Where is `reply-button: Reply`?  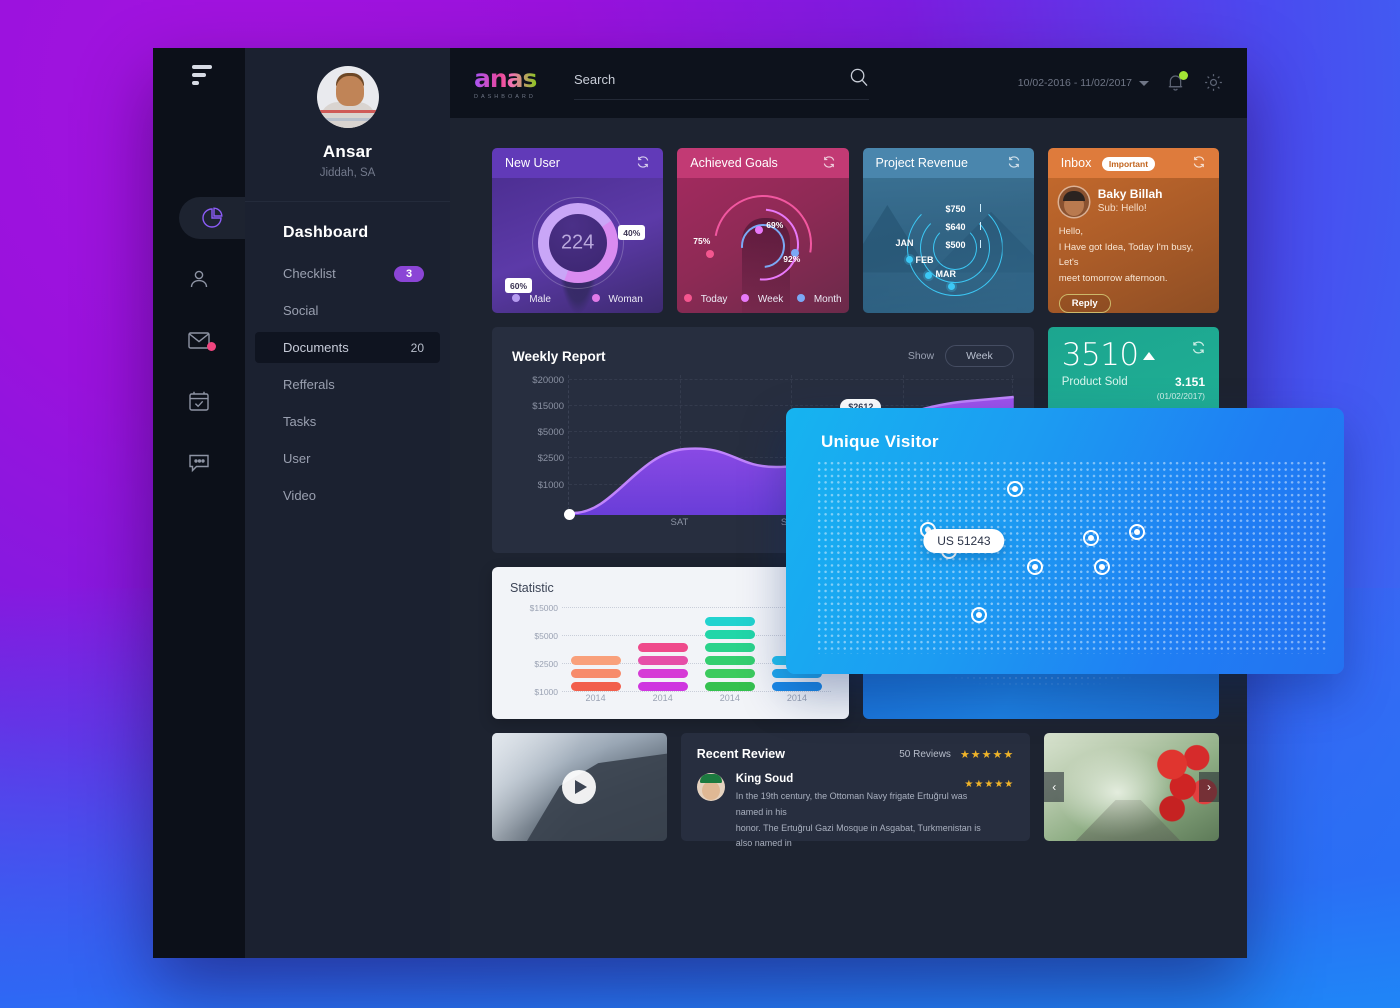 reply-button: Reply is located at coordinates (1084, 303).